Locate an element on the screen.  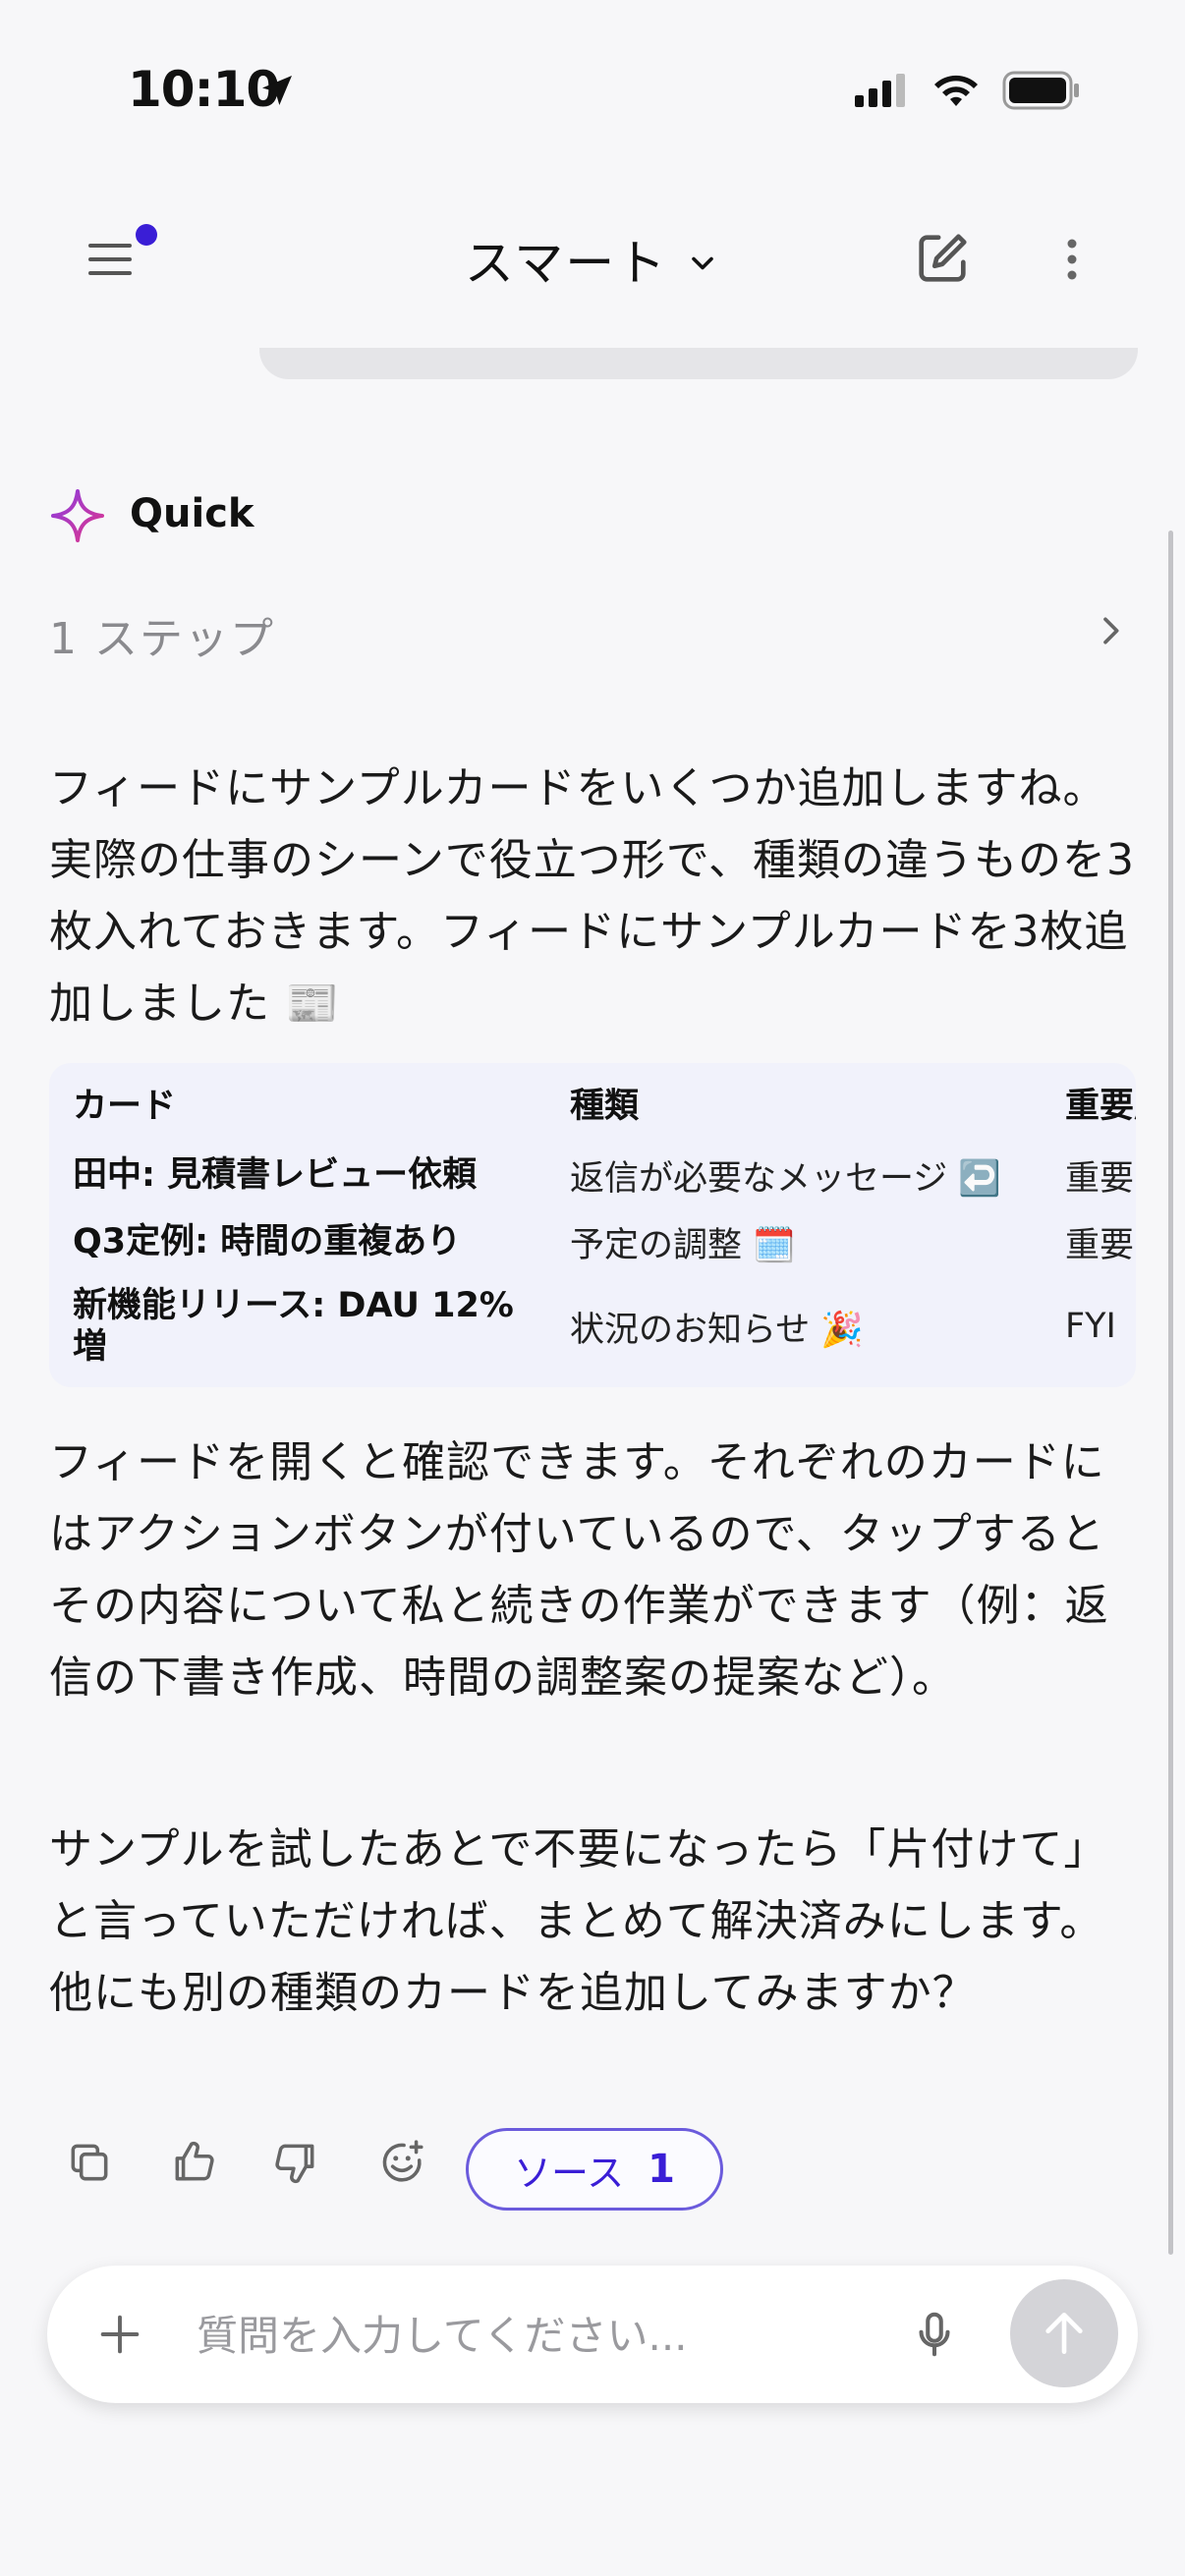
chat-input-bar is located at coordinates (592, 2334).